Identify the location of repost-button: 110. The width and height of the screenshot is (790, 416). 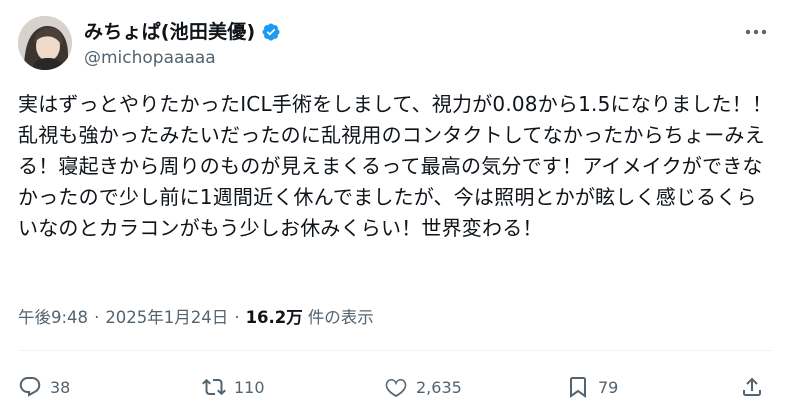
(233, 387).